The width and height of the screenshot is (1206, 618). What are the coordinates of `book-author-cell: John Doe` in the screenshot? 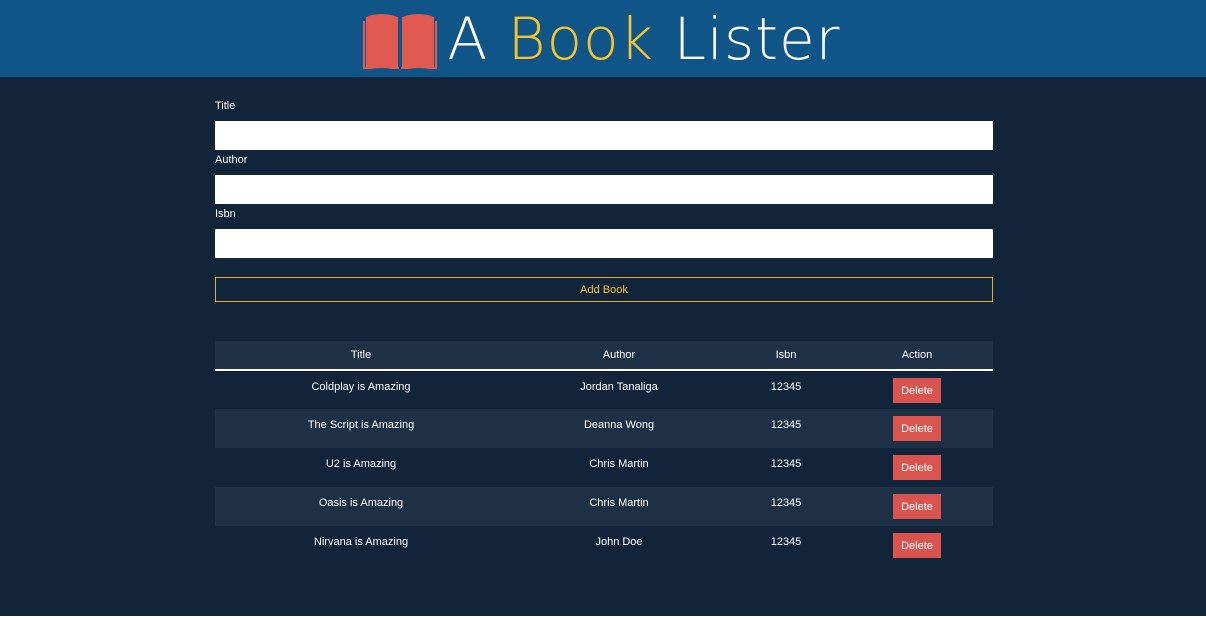 It's located at (619, 545).